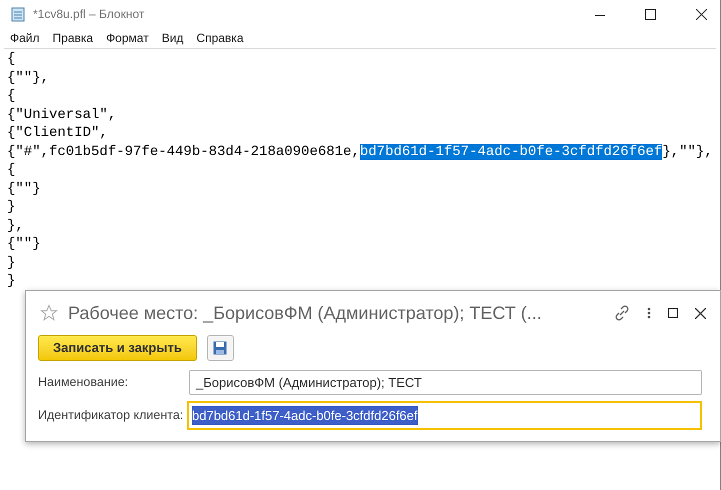  I want to click on input-field: bd7bd61d-1f57-4adc-b0fe-3cfdfd26f6ef, so click(444, 415).